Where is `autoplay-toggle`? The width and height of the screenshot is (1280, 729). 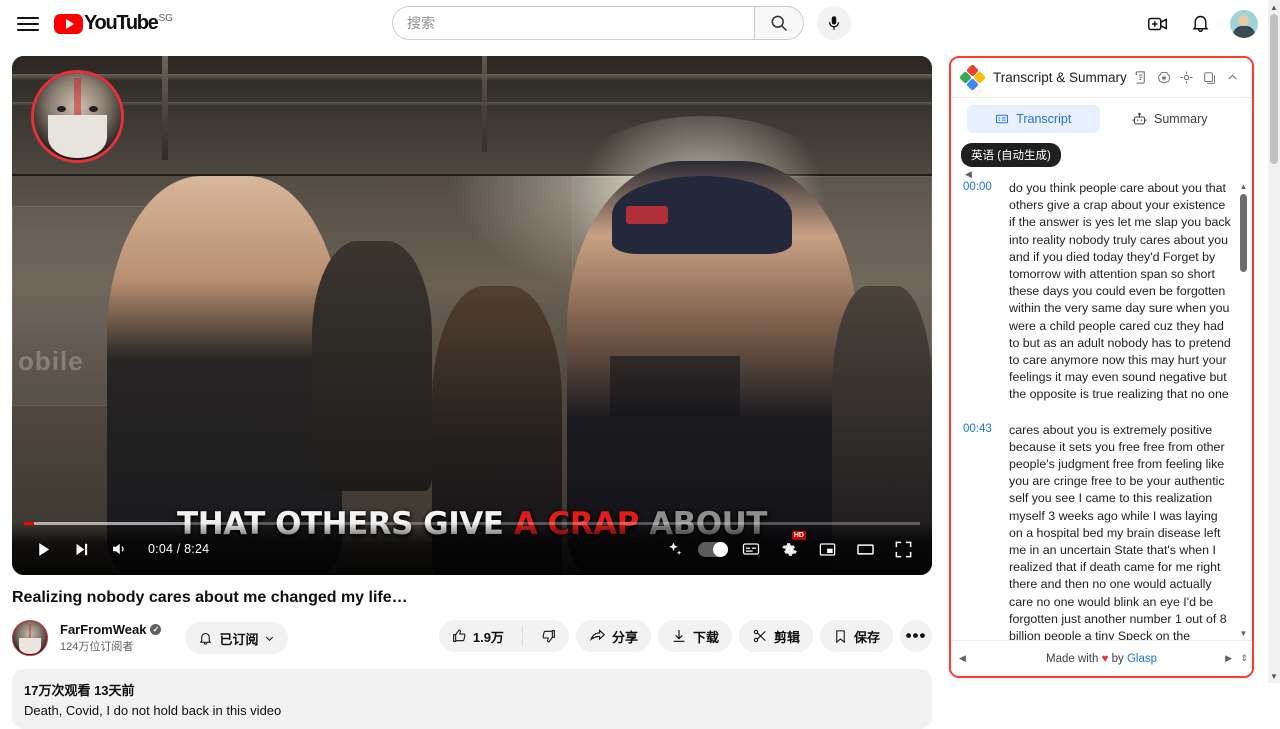
autoplay-toggle is located at coordinates (713, 549).